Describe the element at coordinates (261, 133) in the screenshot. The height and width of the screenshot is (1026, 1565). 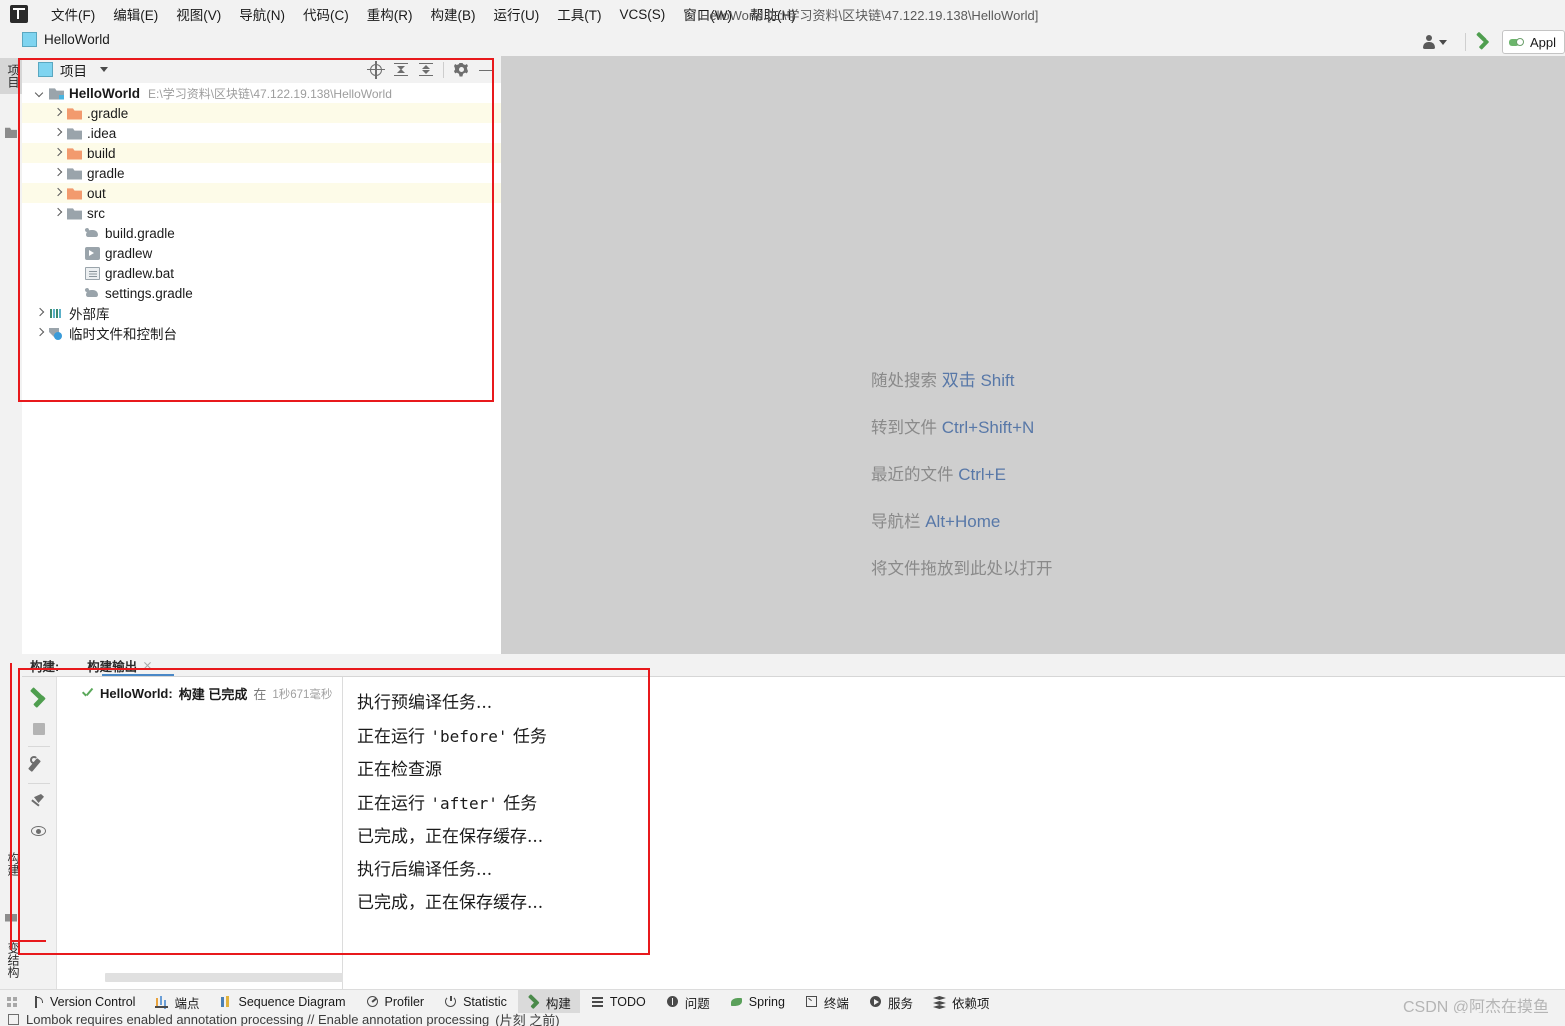
I see `tree-row: .idea` at that location.